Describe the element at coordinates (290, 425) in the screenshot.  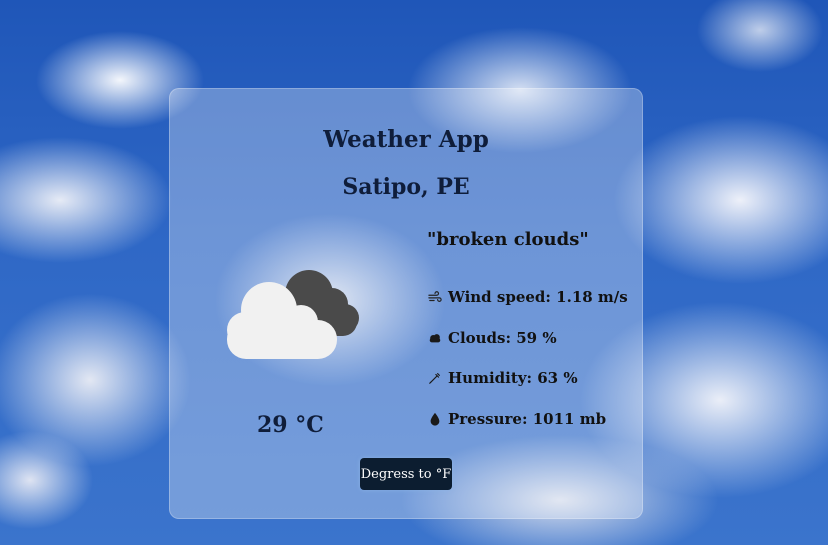
I see `temperature-value: 29 °C` at that location.